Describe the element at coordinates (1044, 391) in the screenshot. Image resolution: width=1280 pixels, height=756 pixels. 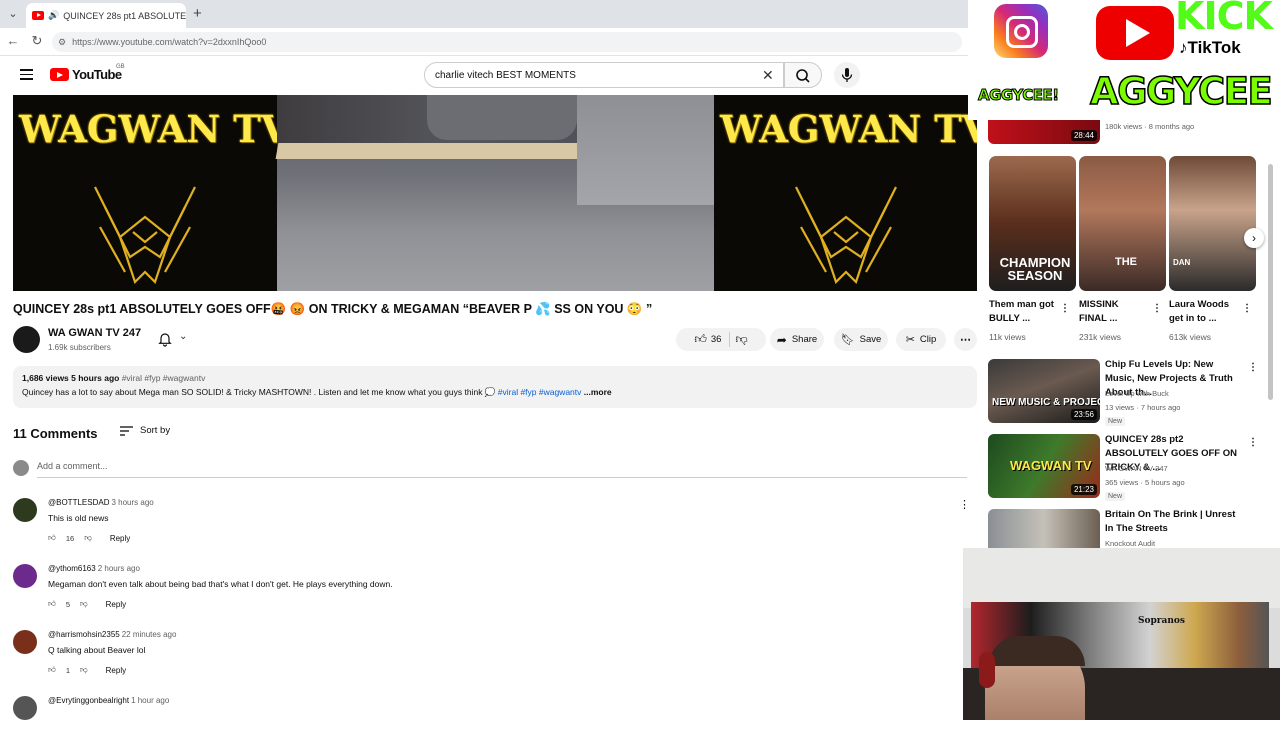
I see `video-thumbnail: NEW MUSIC & PROJECTS! 23:56` at that location.